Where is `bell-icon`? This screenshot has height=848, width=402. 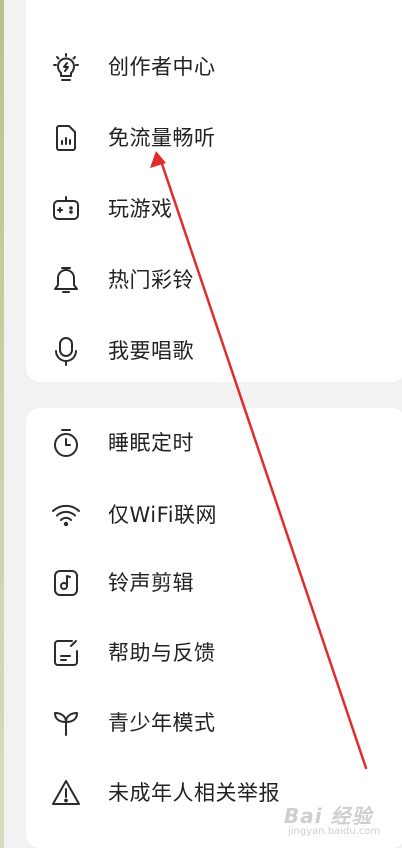 bell-icon is located at coordinates (66, 280).